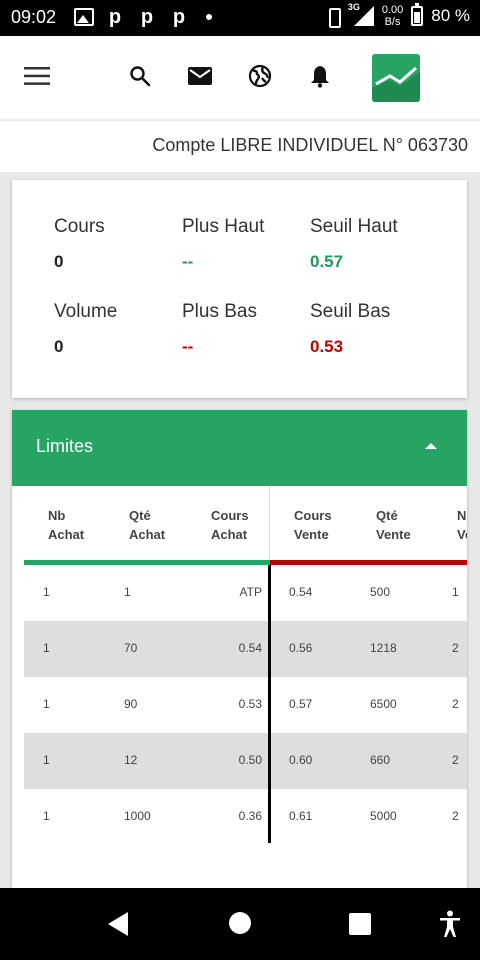 This screenshot has width=480, height=960. Describe the element at coordinates (392, 22) in the screenshot. I see `speed-unit: B/s` at that location.